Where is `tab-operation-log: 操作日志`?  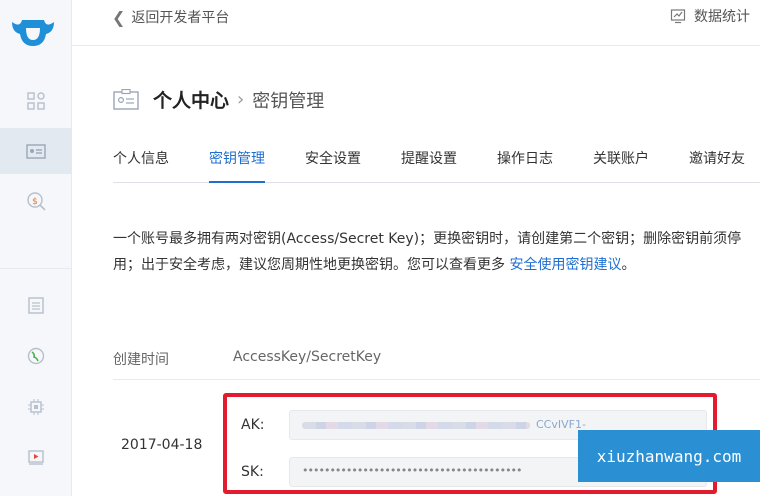 tab-operation-log: 操作日志 is located at coordinates (525, 165).